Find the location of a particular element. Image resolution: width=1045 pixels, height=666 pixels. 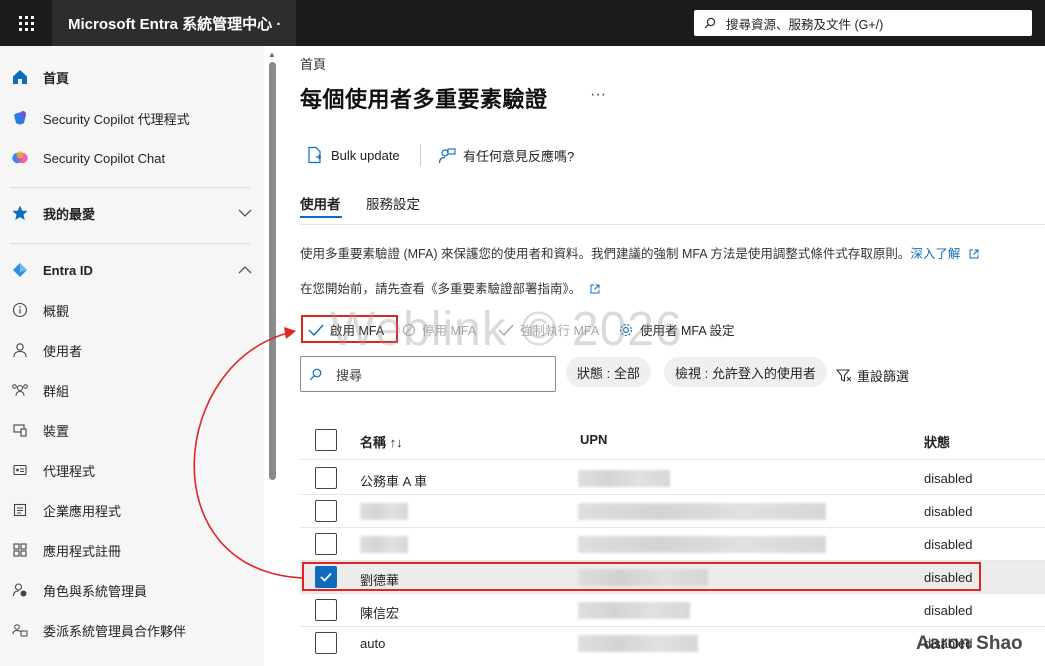

sidebar-item-users: 使用者 is located at coordinates (132, 350).